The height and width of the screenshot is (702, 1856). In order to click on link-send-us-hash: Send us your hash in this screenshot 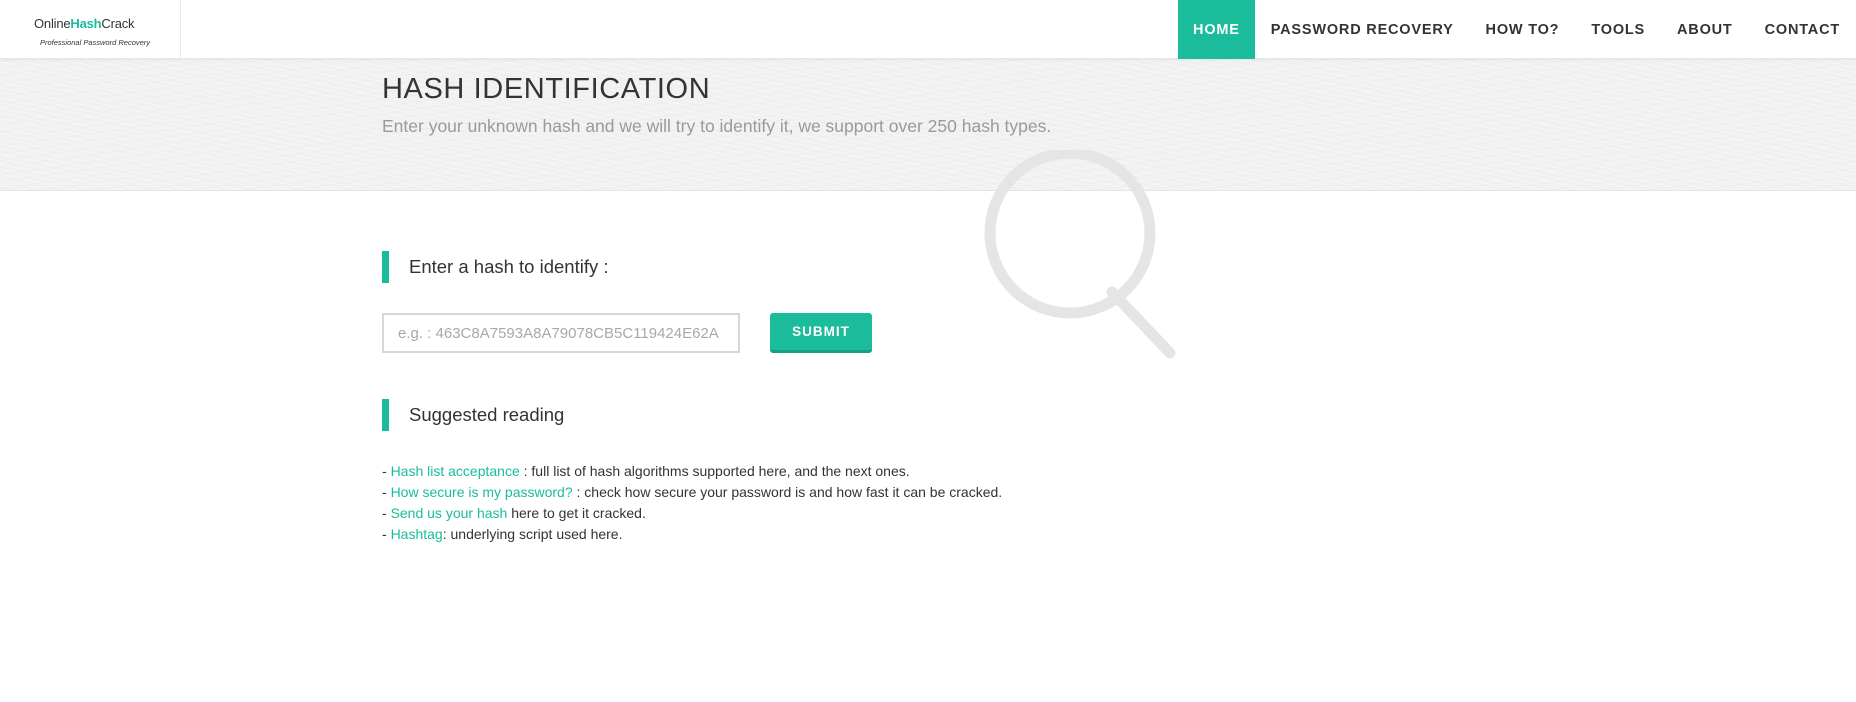, I will do `click(449, 513)`.